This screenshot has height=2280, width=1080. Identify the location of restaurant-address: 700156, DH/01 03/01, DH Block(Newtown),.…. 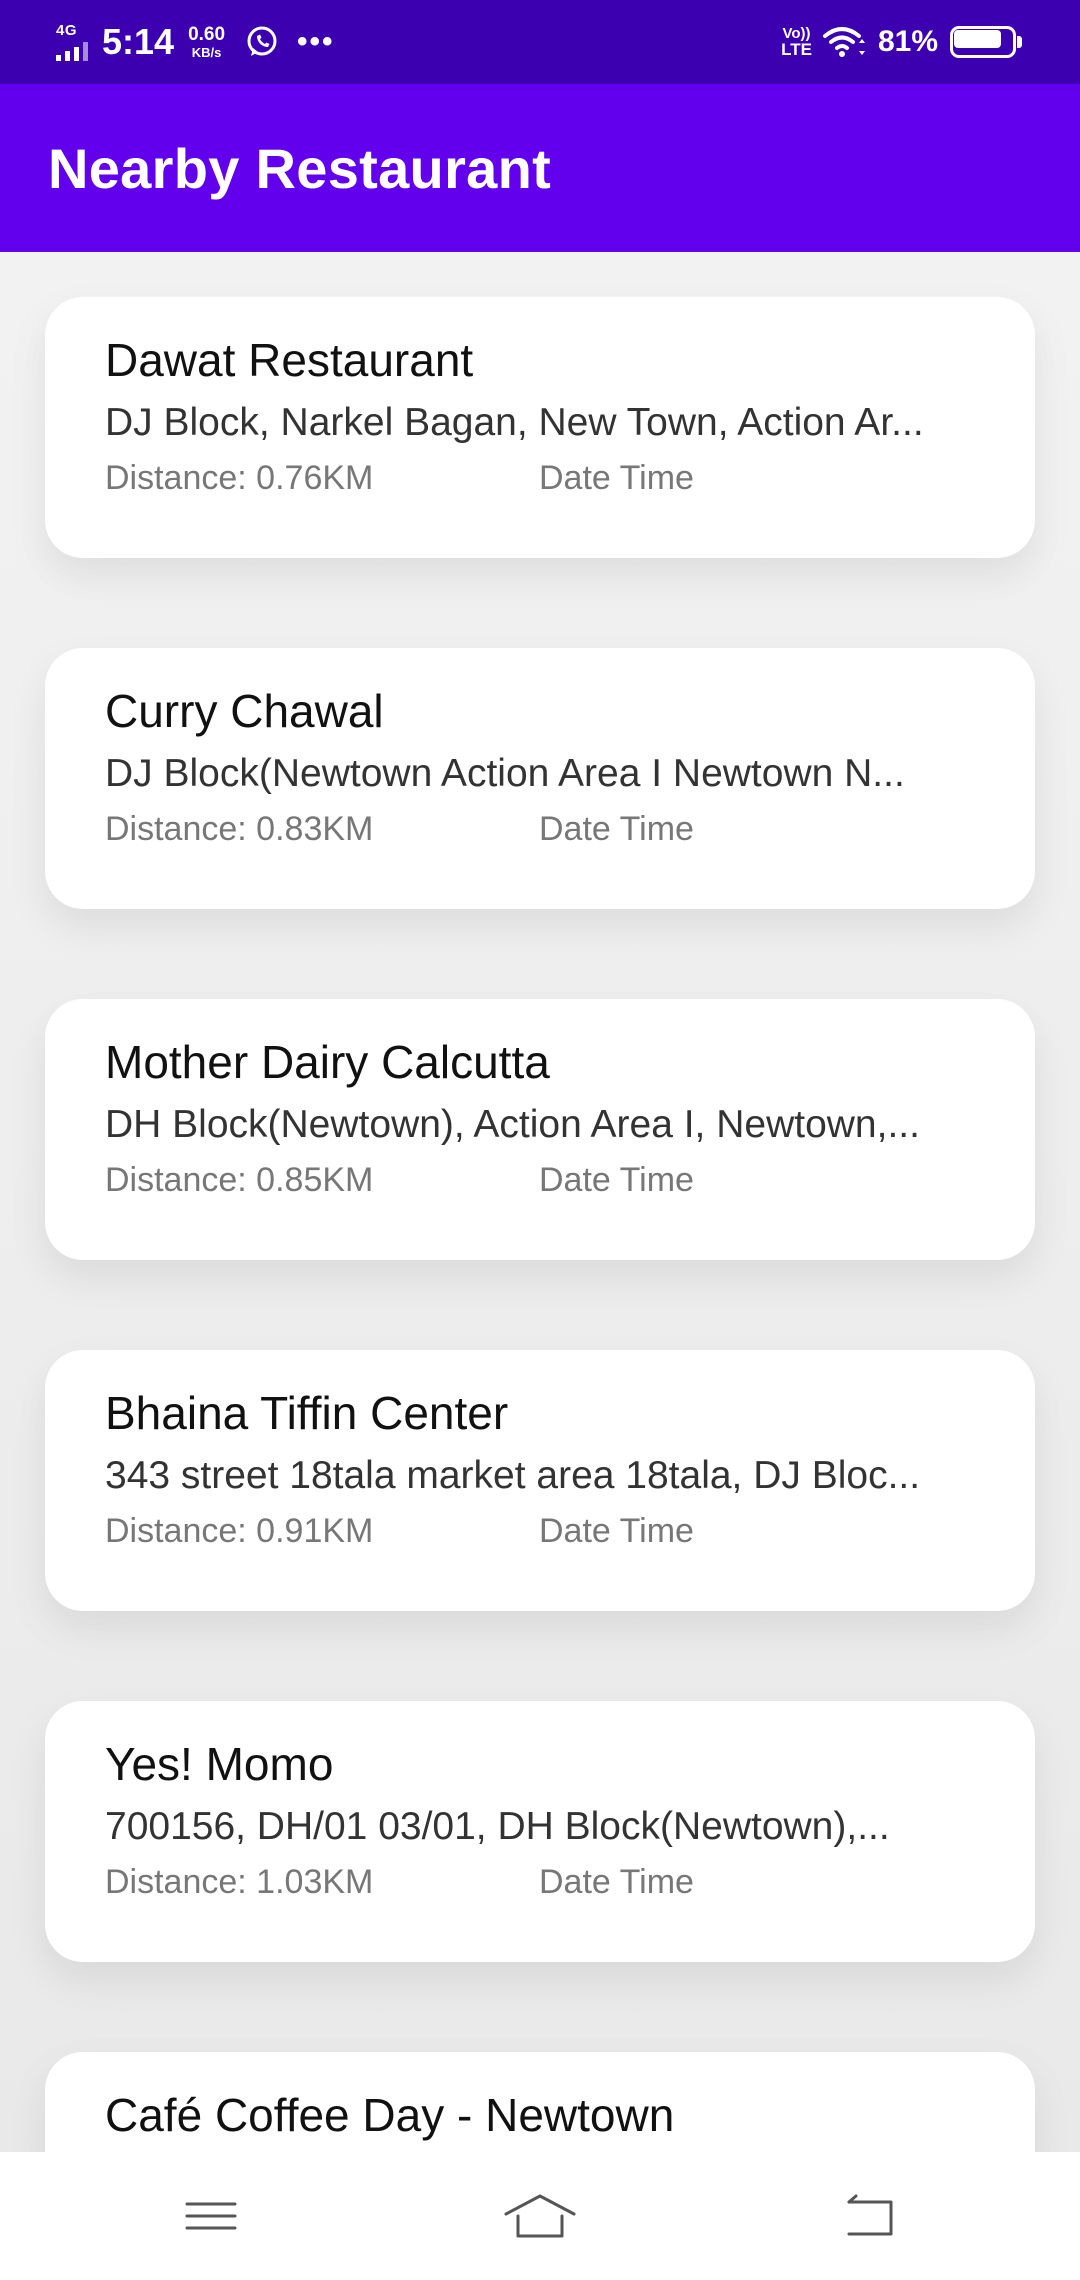
(497, 1826).